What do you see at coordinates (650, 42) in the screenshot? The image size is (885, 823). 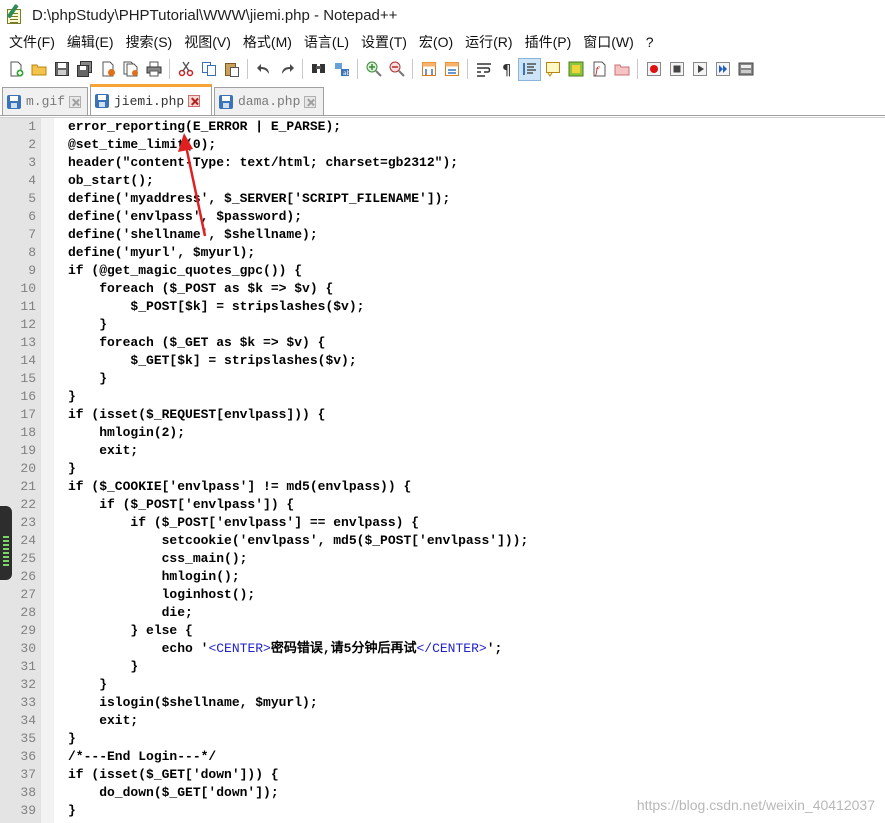 I see `menu-help: ?` at bounding box center [650, 42].